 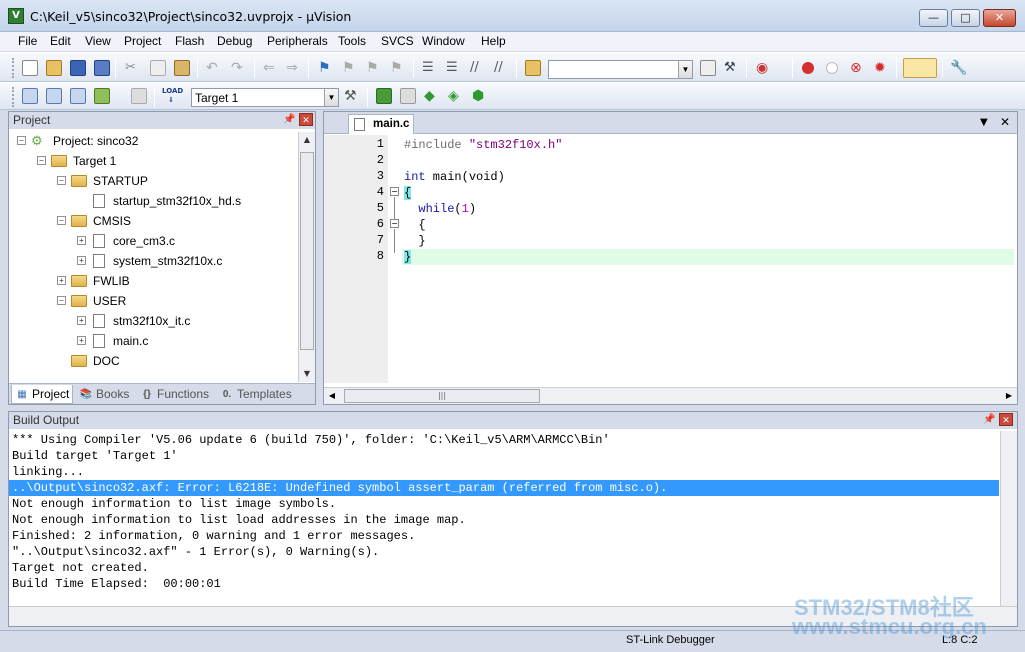 What do you see at coordinates (1005, 122) in the screenshot?
I see `close-tab-icon: ✕` at bounding box center [1005, 122].